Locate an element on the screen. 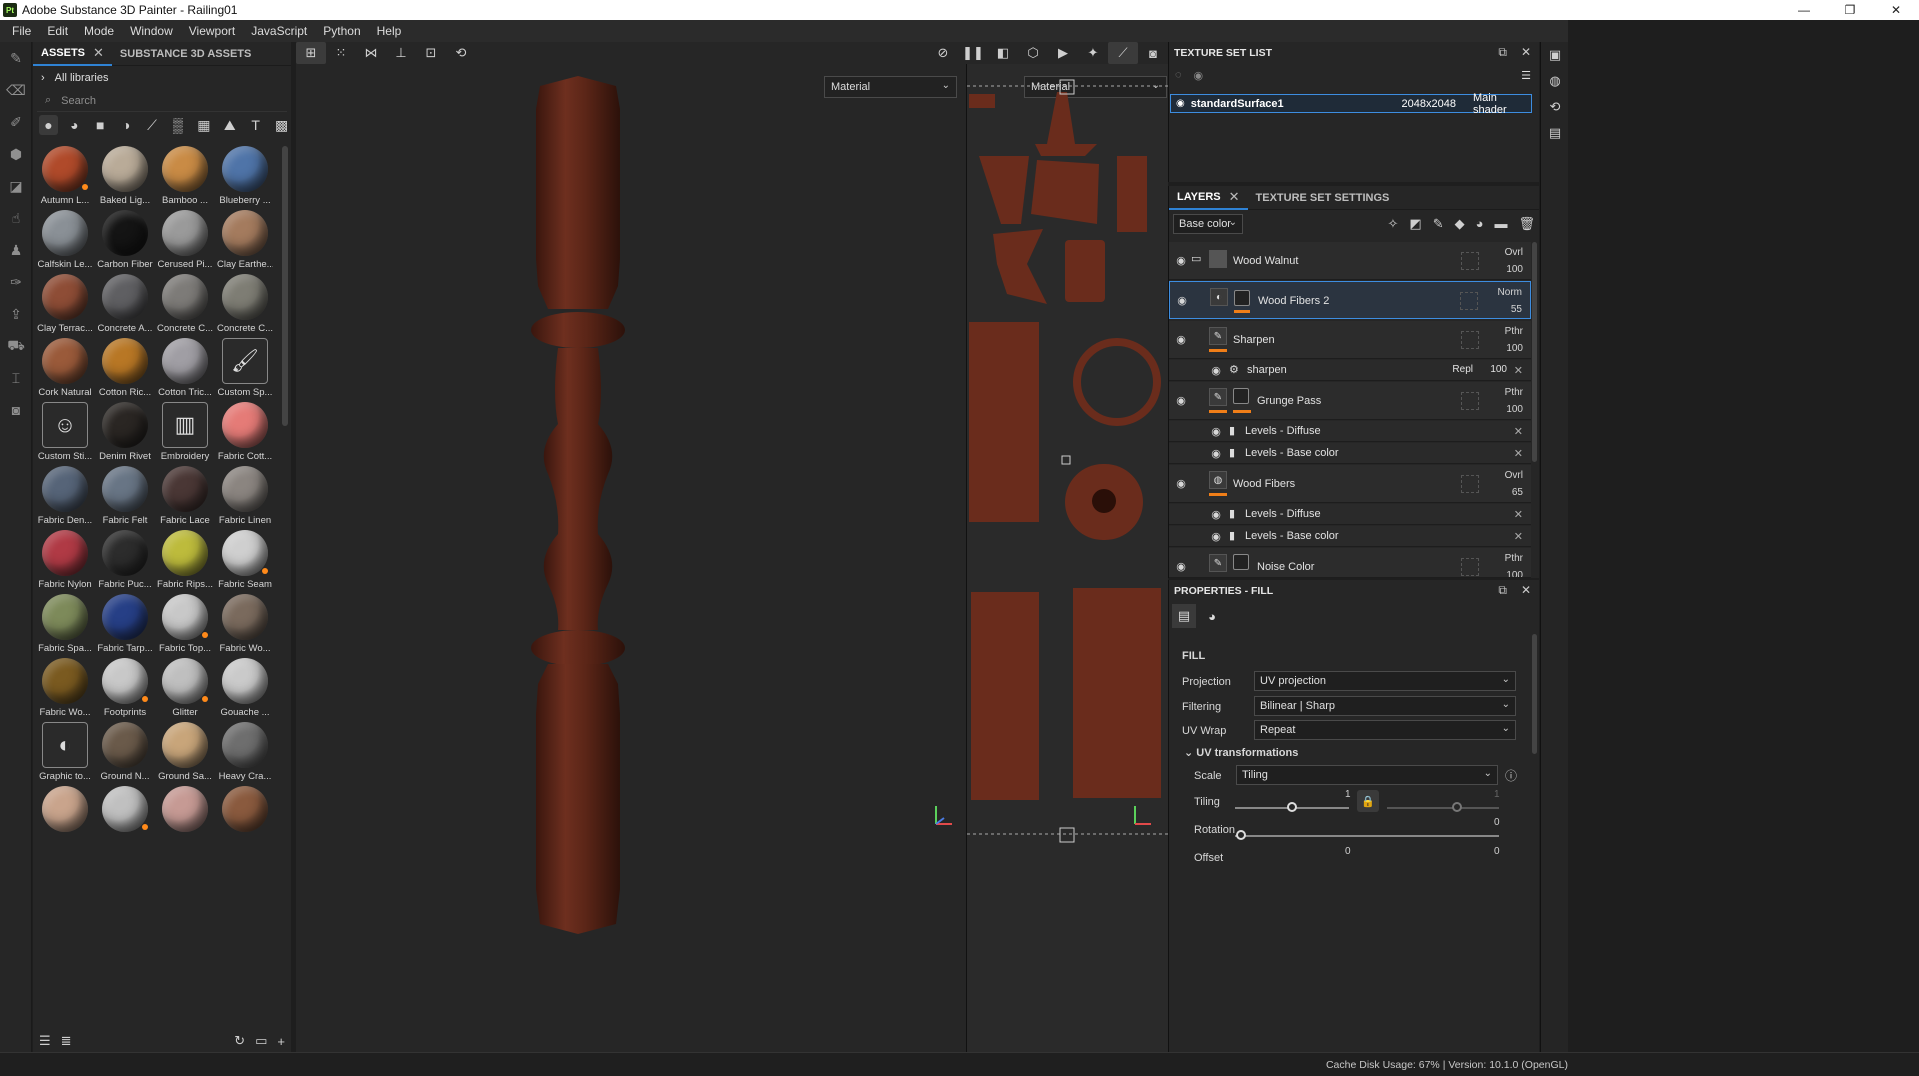  asset-tile: Fabric Linen is located at coordinates (245, 496).